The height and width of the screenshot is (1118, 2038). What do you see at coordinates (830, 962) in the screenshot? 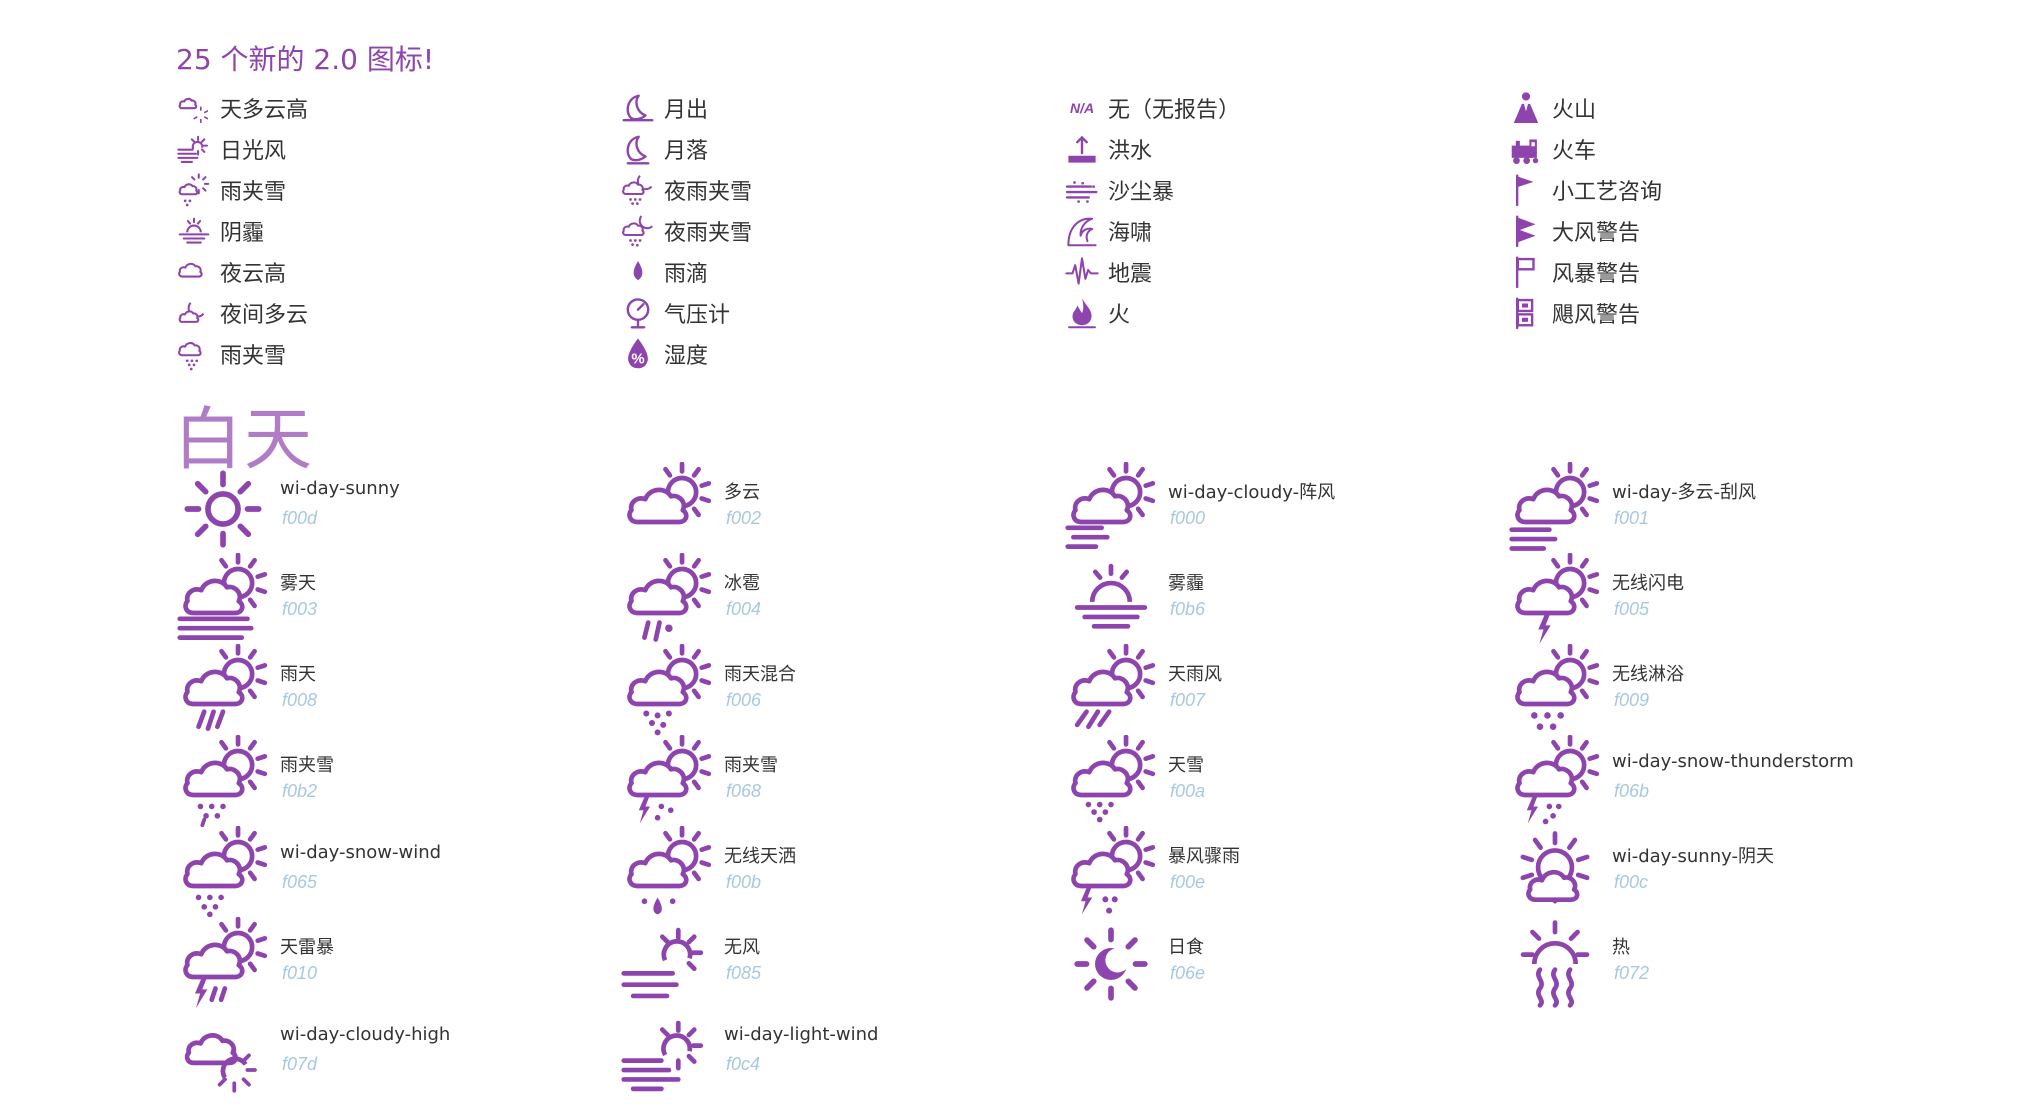
I see `day-icon-item: 无风 f085` at bounding box center [830, 962].